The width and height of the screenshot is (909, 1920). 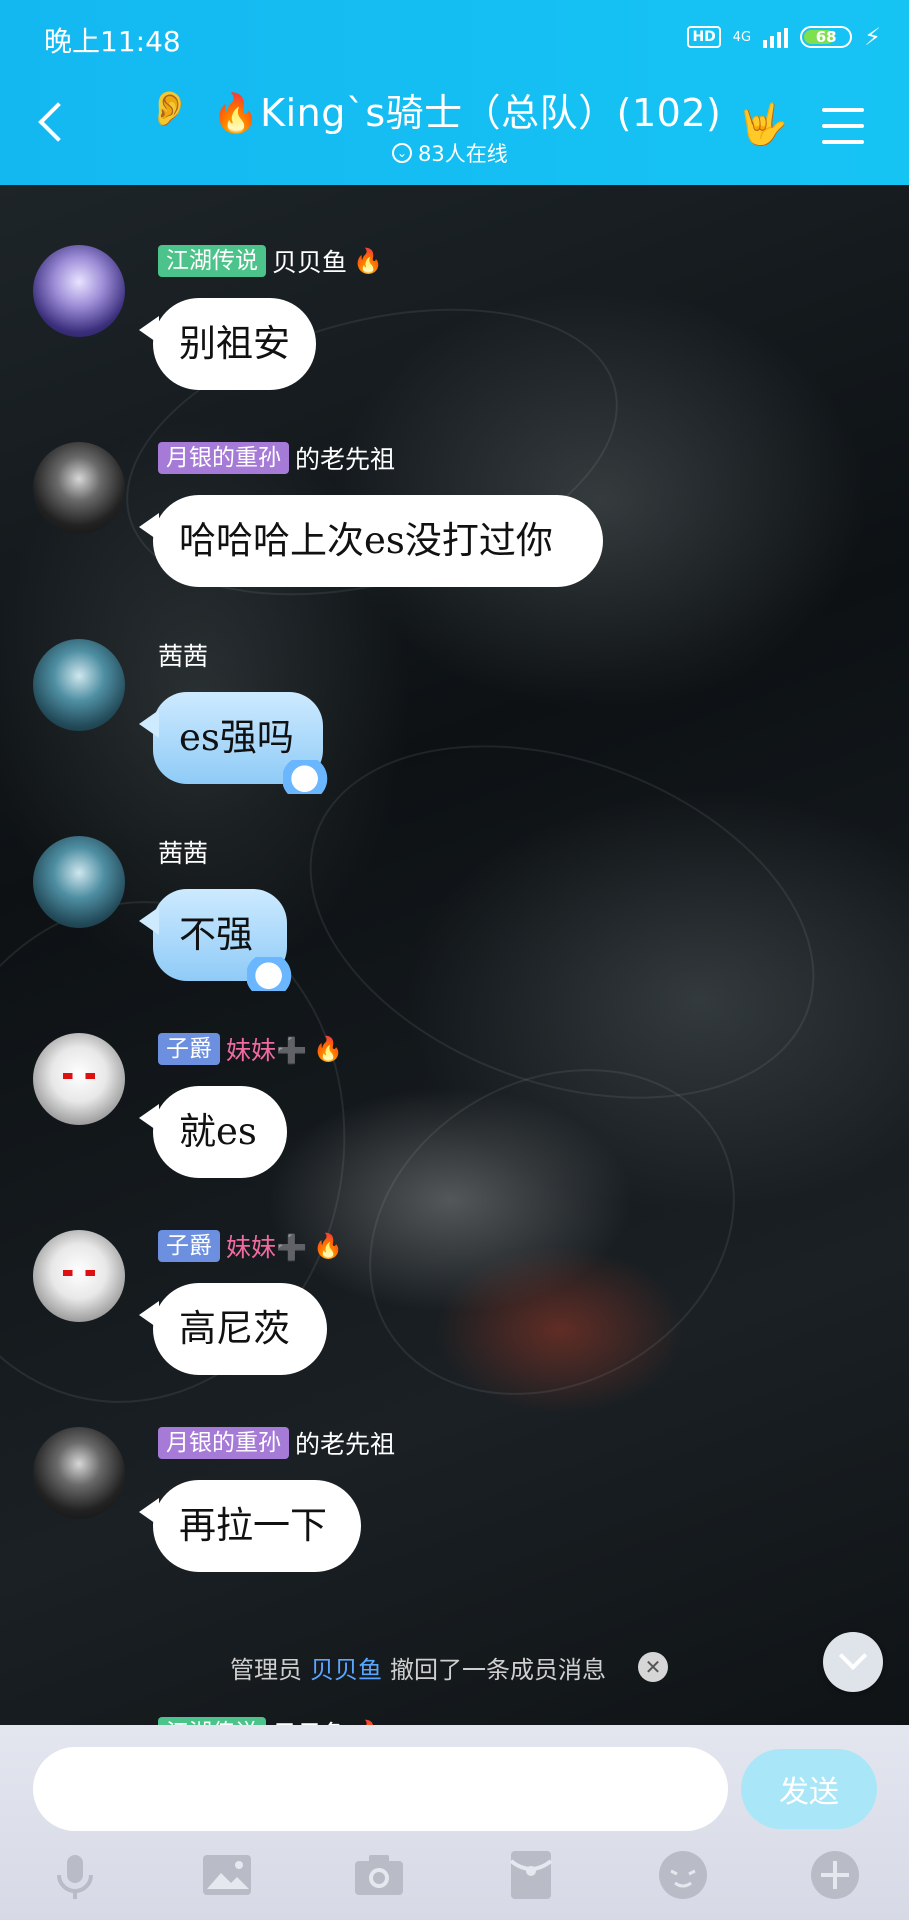 What do you see at coordinates (454, 1469) in the screenshot?
I see `message-row: 月银的重孙 的老先祖再拉一下` at bounding box center [454, 1469].